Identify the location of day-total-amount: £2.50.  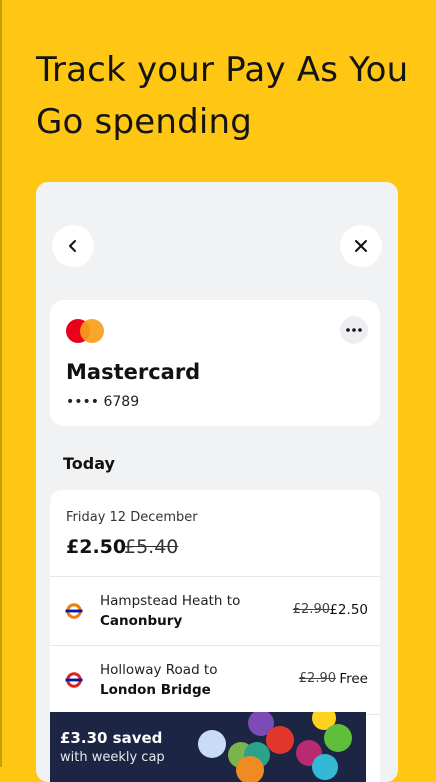
(96, 547).